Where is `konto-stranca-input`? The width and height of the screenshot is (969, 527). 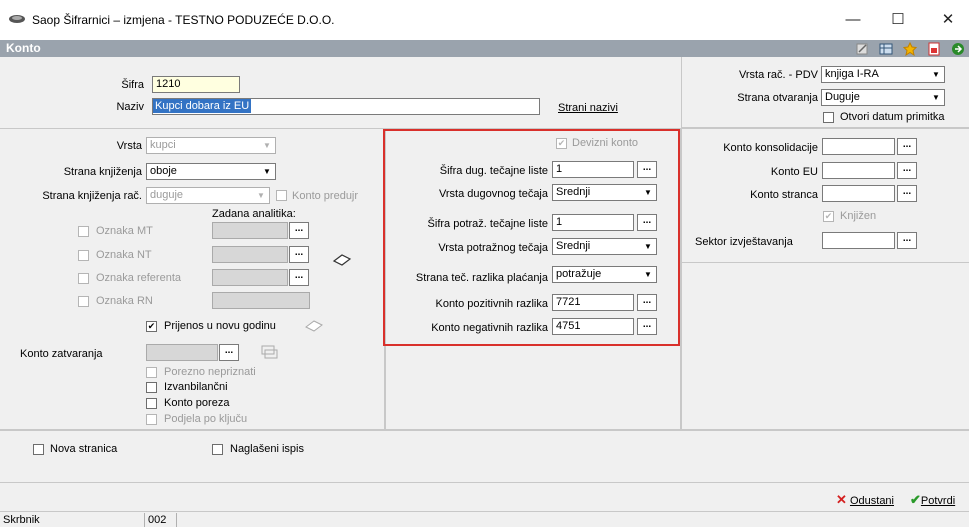 konto-stranca-input is located at coordinates (858, 193).